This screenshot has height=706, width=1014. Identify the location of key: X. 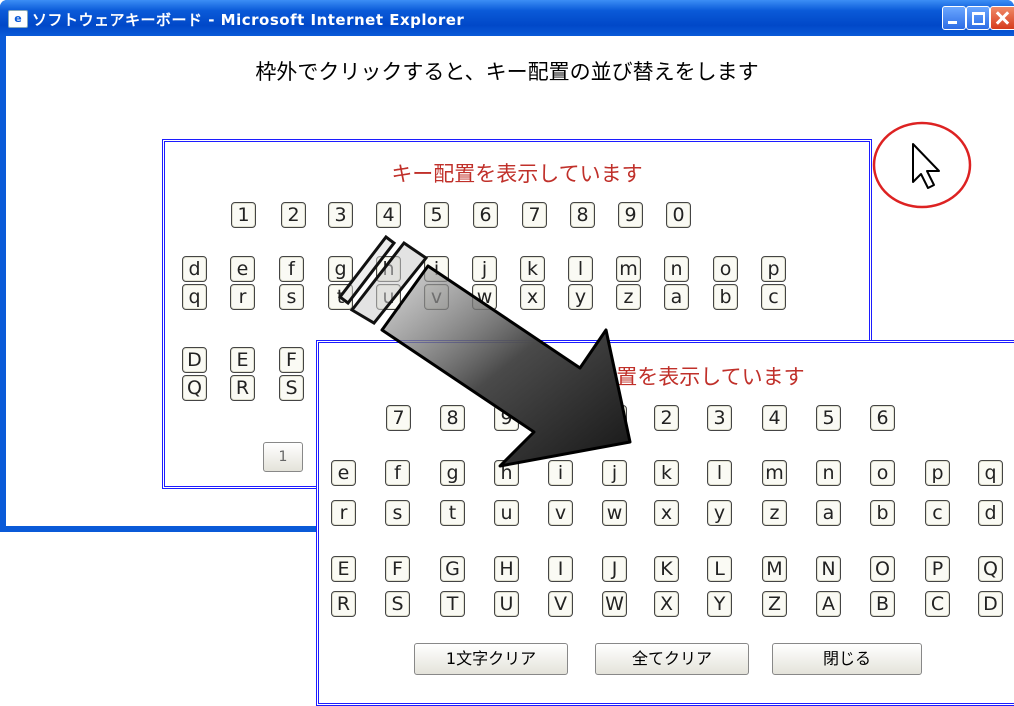
(666, 604).